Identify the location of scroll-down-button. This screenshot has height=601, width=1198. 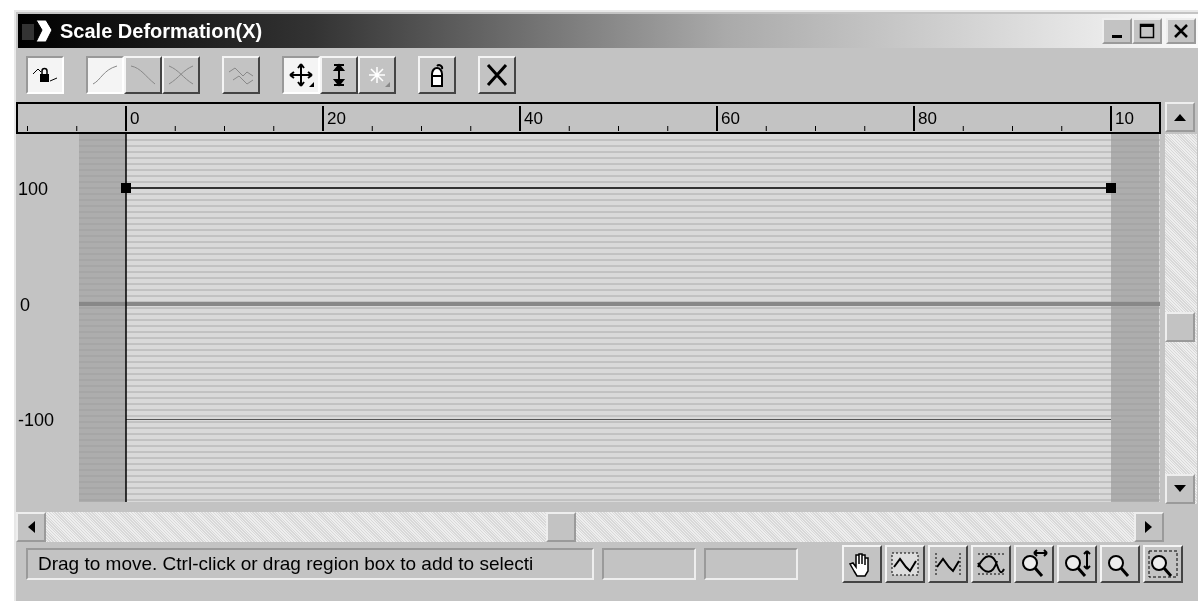
(1180, 489).